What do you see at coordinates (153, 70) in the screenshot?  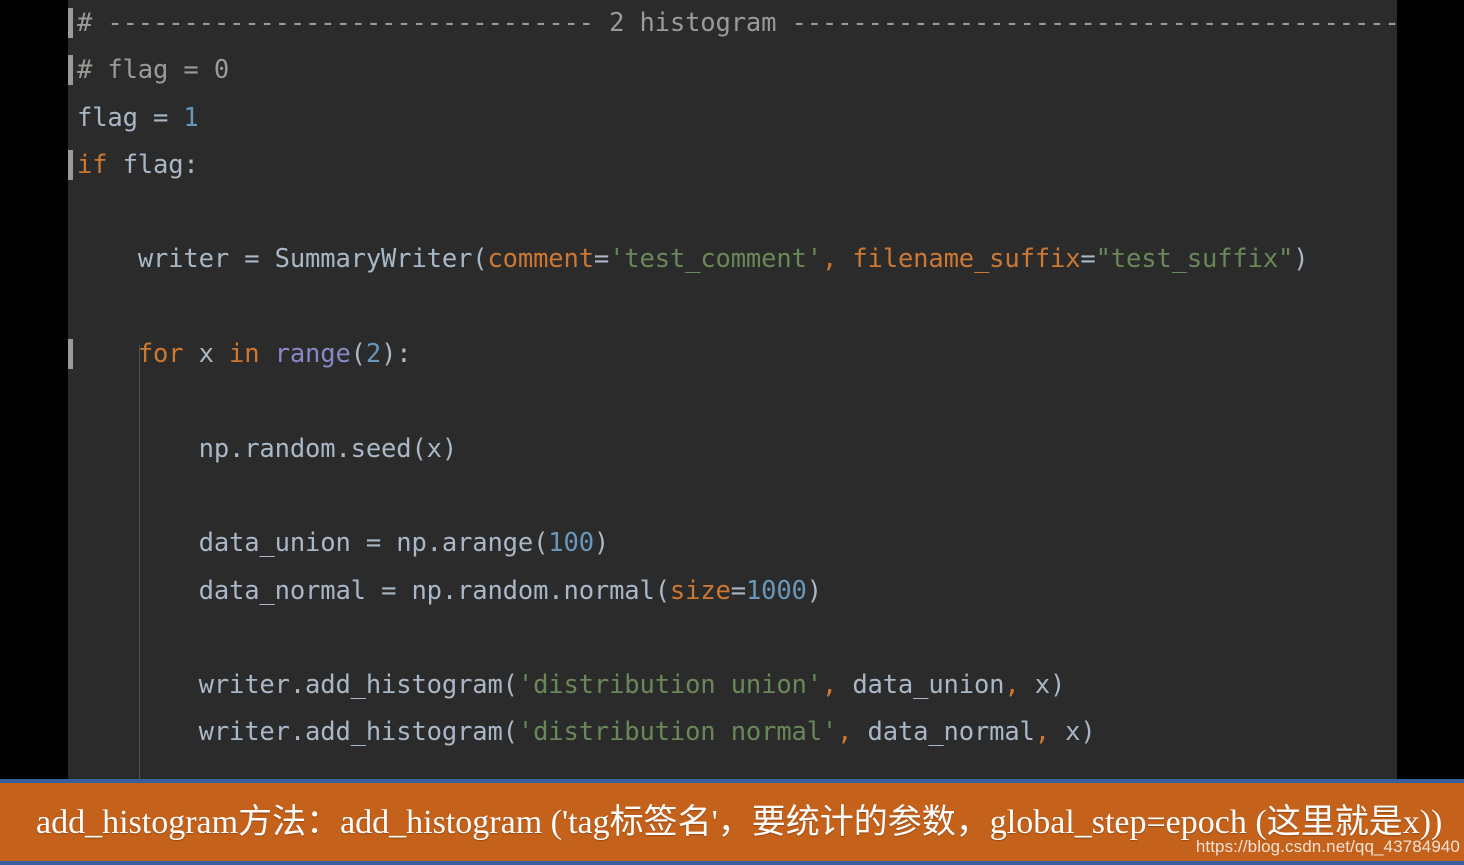 I see `code-token: # flag = 0` at bounding box center [153, 70].